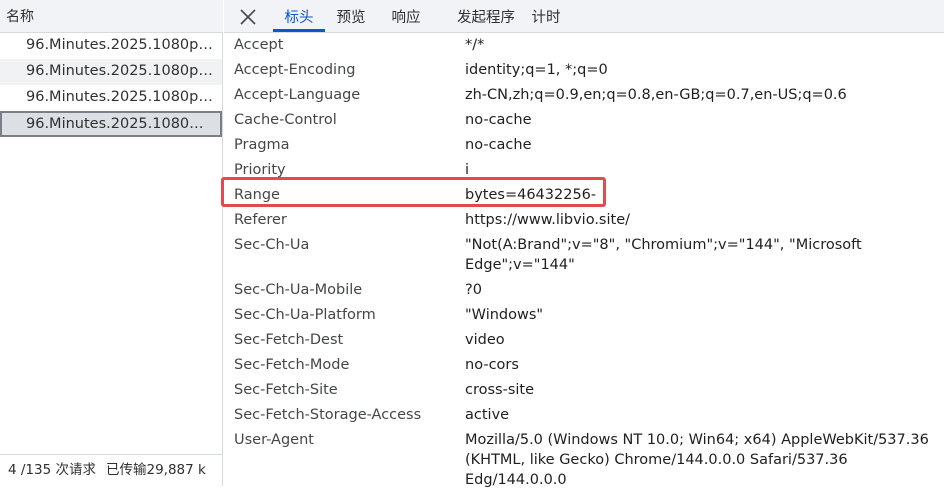 The image size is (944, 493). What do you see at coordinates (584, 390) in the screenshot?
I see `header-row: Sec-Fetch-Site cross-site` at bounding box center [584, 390].